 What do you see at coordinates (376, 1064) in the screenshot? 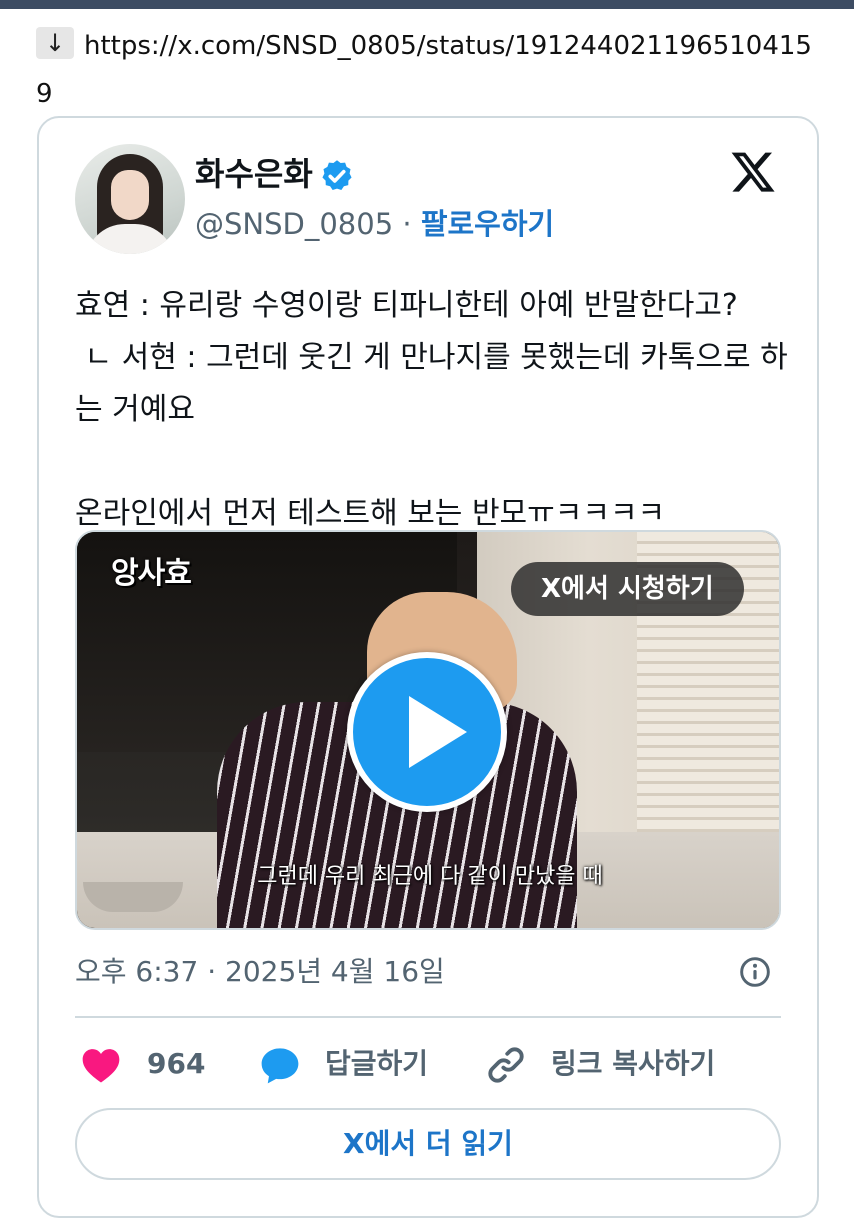
I see `reply-button: 답글하기` at bounding box center [376, 1064].